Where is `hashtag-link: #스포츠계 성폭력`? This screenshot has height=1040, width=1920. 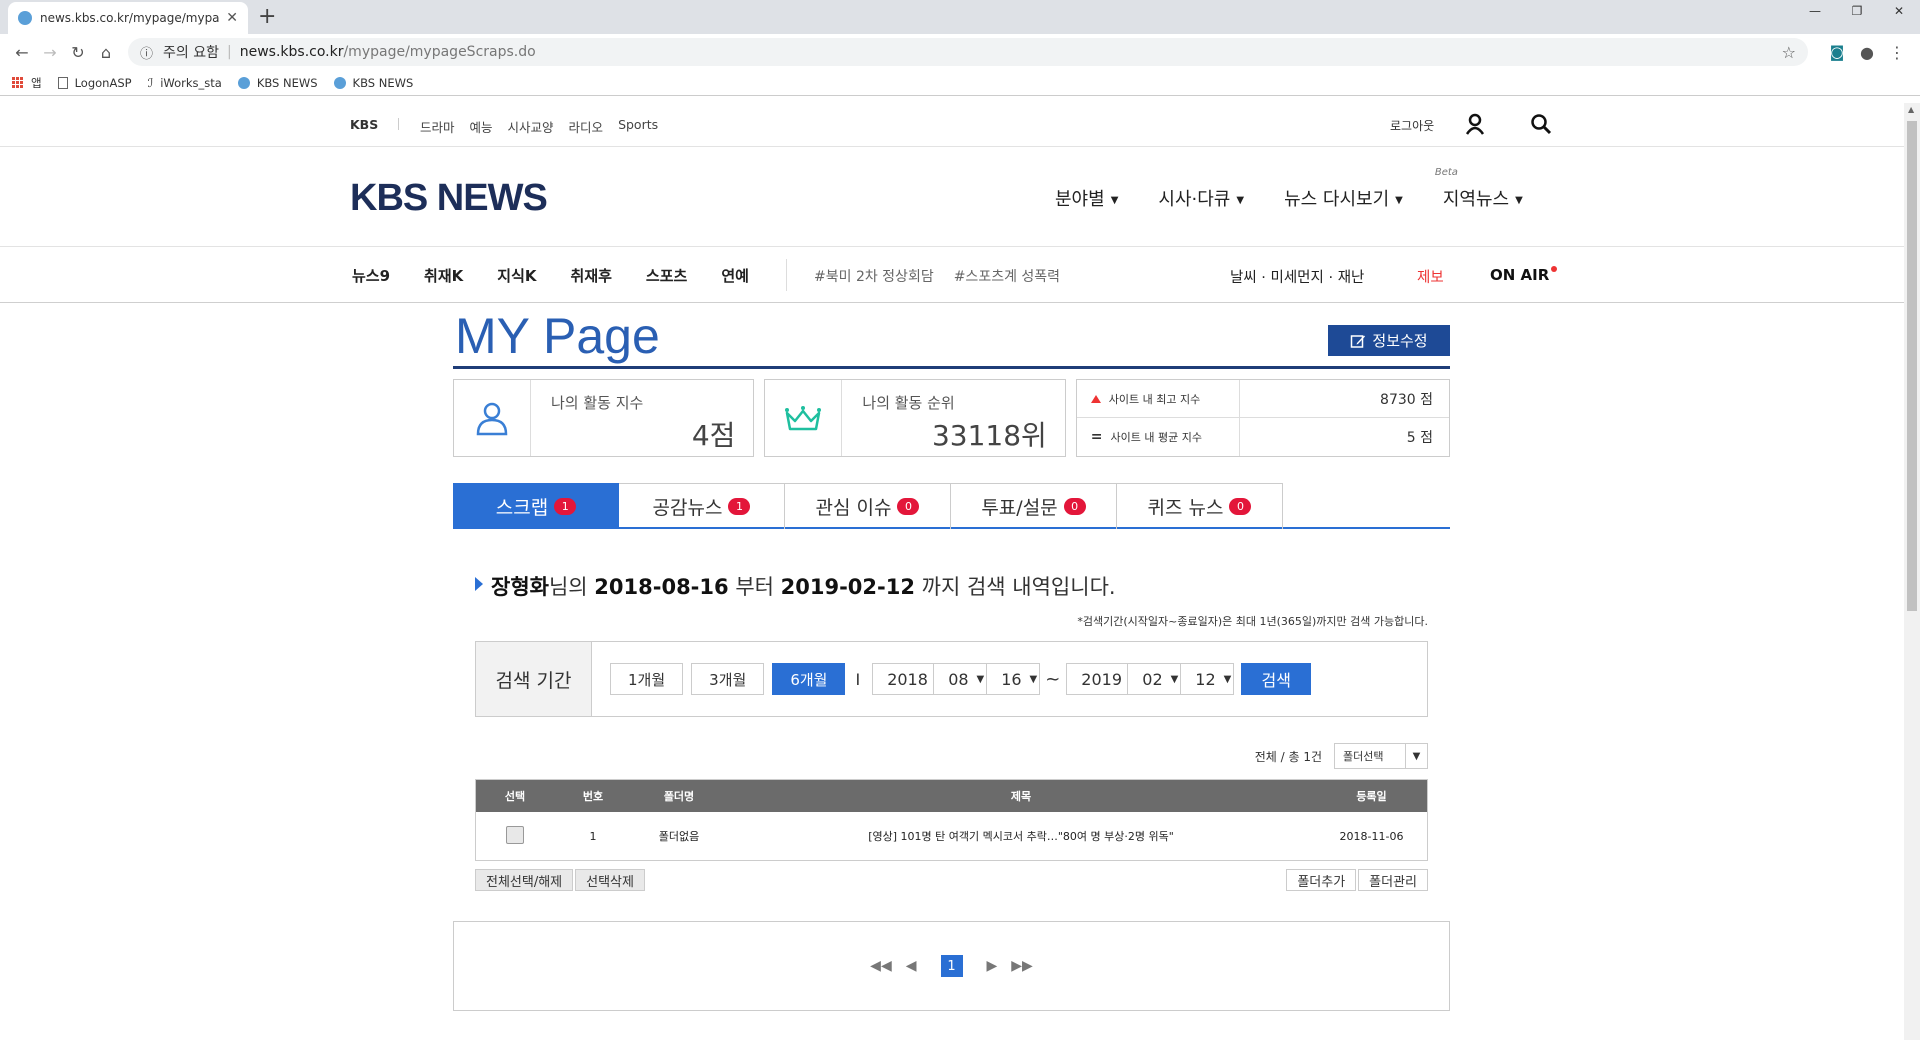
hashtag-link: #스포츠계 성폭력 is located at coordinates (1007, 276).